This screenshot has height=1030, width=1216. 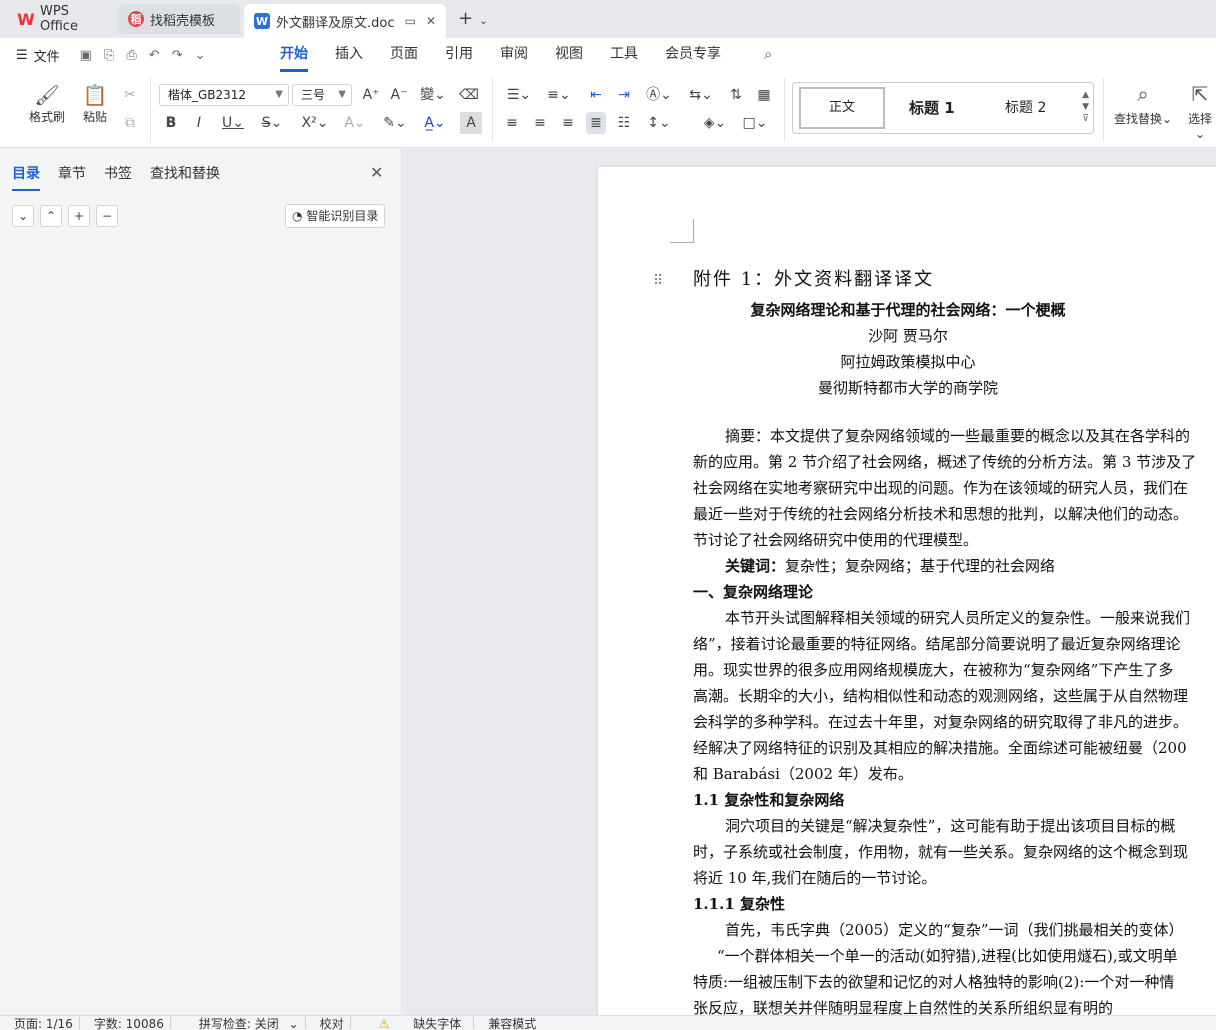 I want to click on menu-view: 视图, so click(x=569, y=55).